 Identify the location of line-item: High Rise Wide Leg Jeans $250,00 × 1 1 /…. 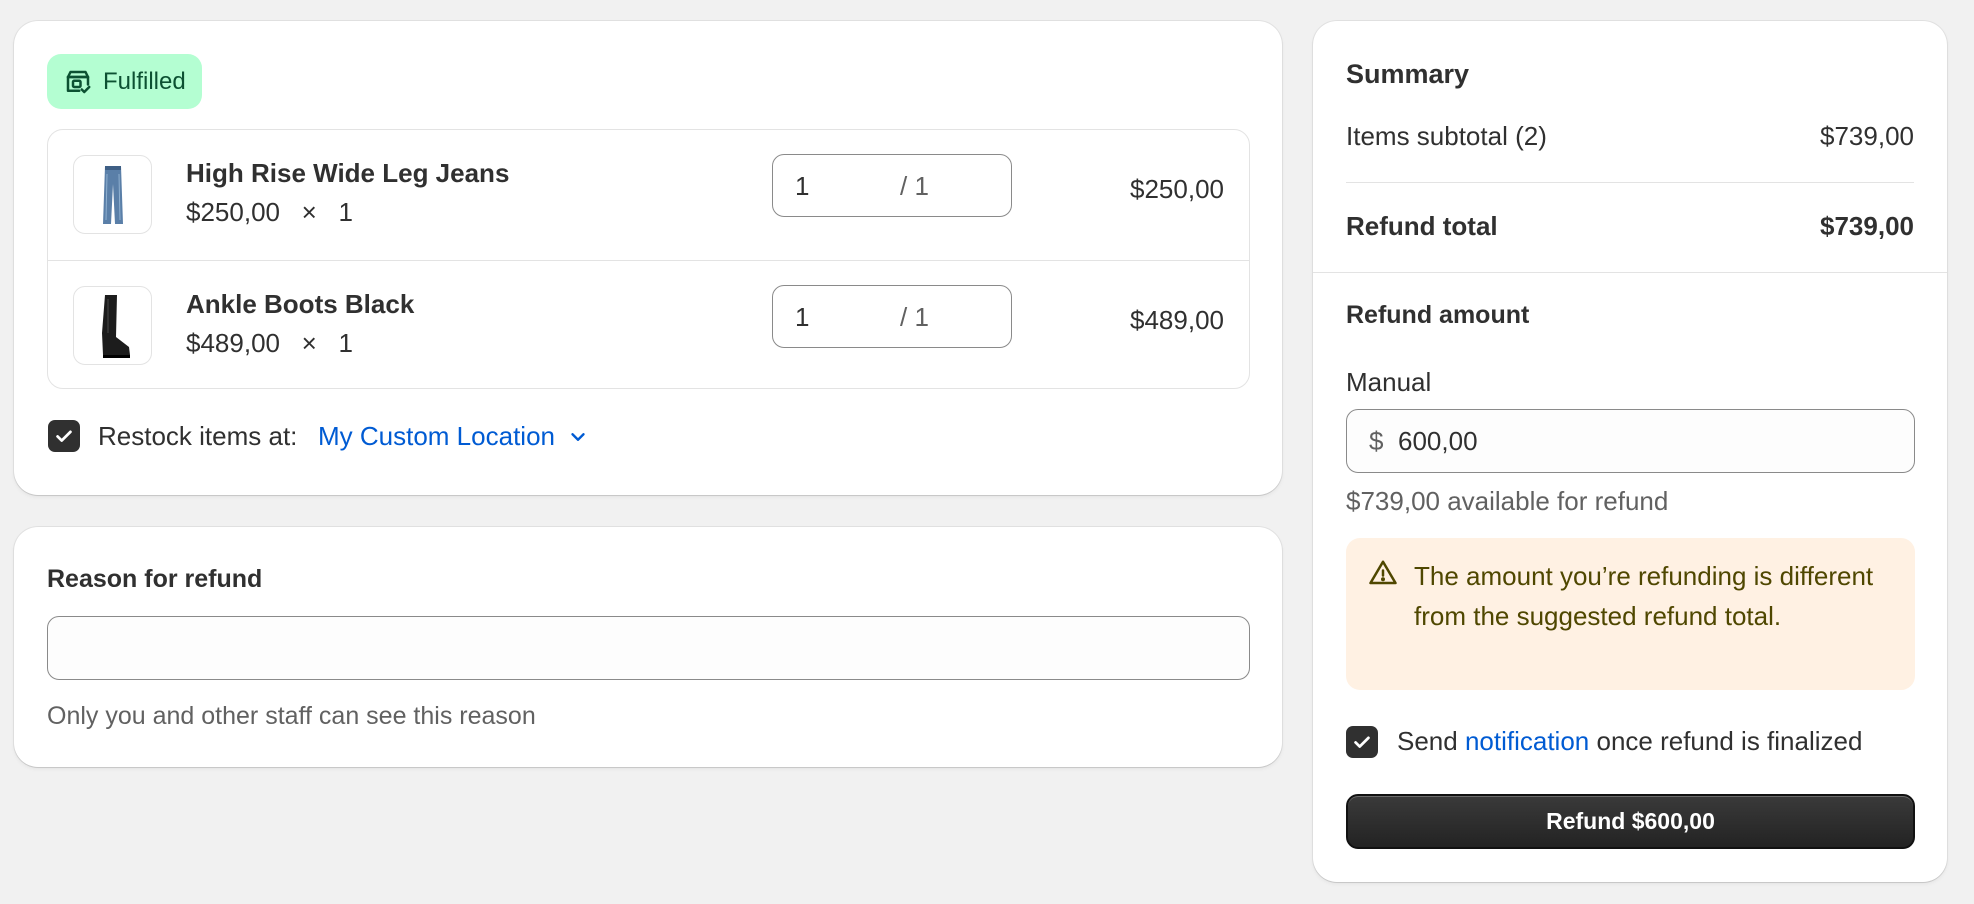
(648, 195).